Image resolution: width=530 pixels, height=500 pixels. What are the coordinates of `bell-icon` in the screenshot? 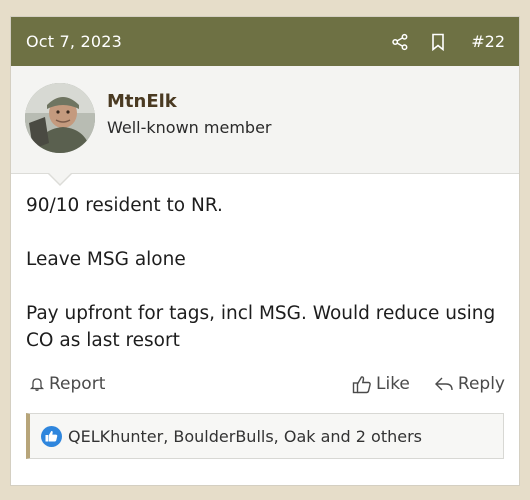 It's located at (37, 384).